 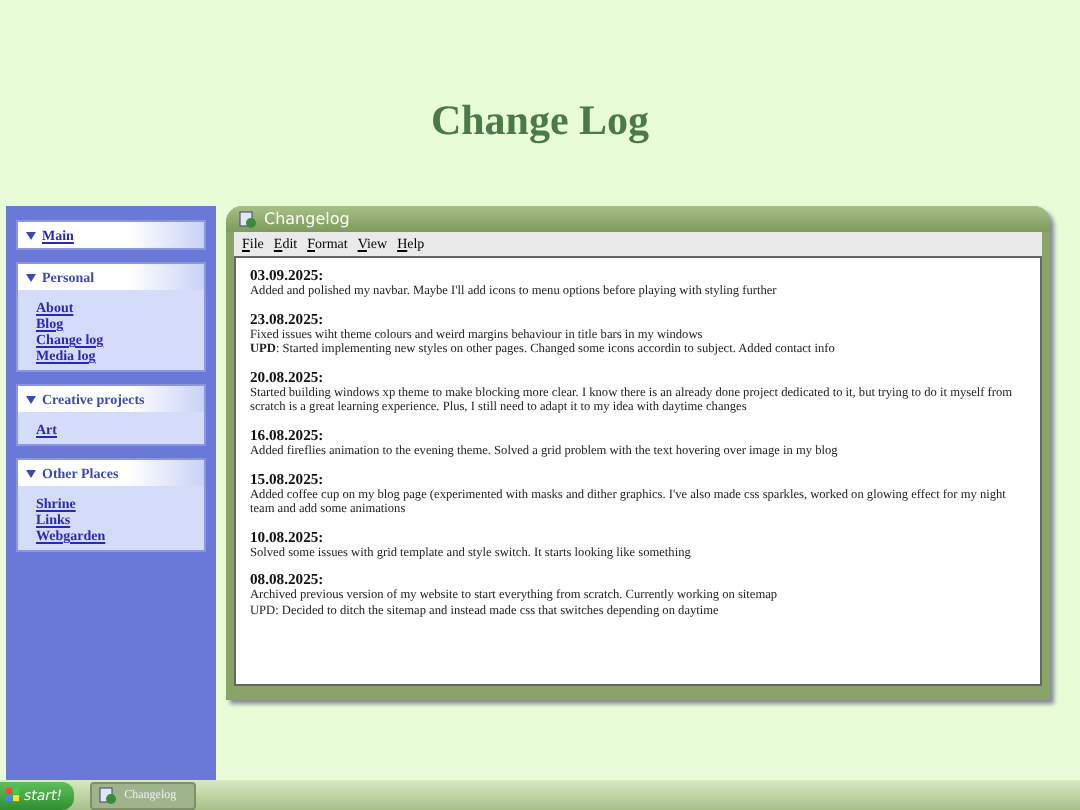 I want to click on window-title: Changelog, so click(x=307, y=219).